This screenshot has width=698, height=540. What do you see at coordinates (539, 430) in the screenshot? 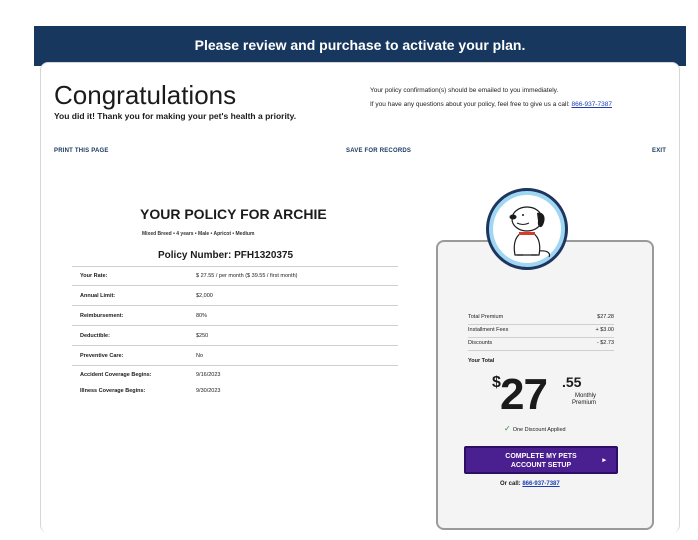
I see `discount-text: One Discount Applied` at bounding box center [539, 430].